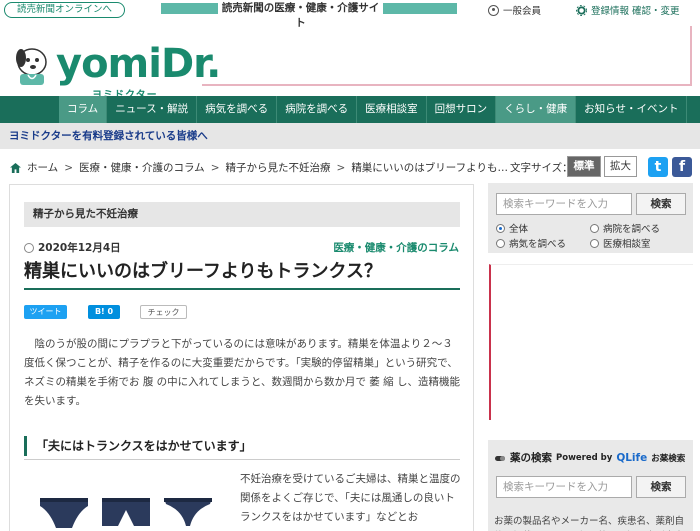  I want to click on site-logo: yomiDr., so click(138, 64).